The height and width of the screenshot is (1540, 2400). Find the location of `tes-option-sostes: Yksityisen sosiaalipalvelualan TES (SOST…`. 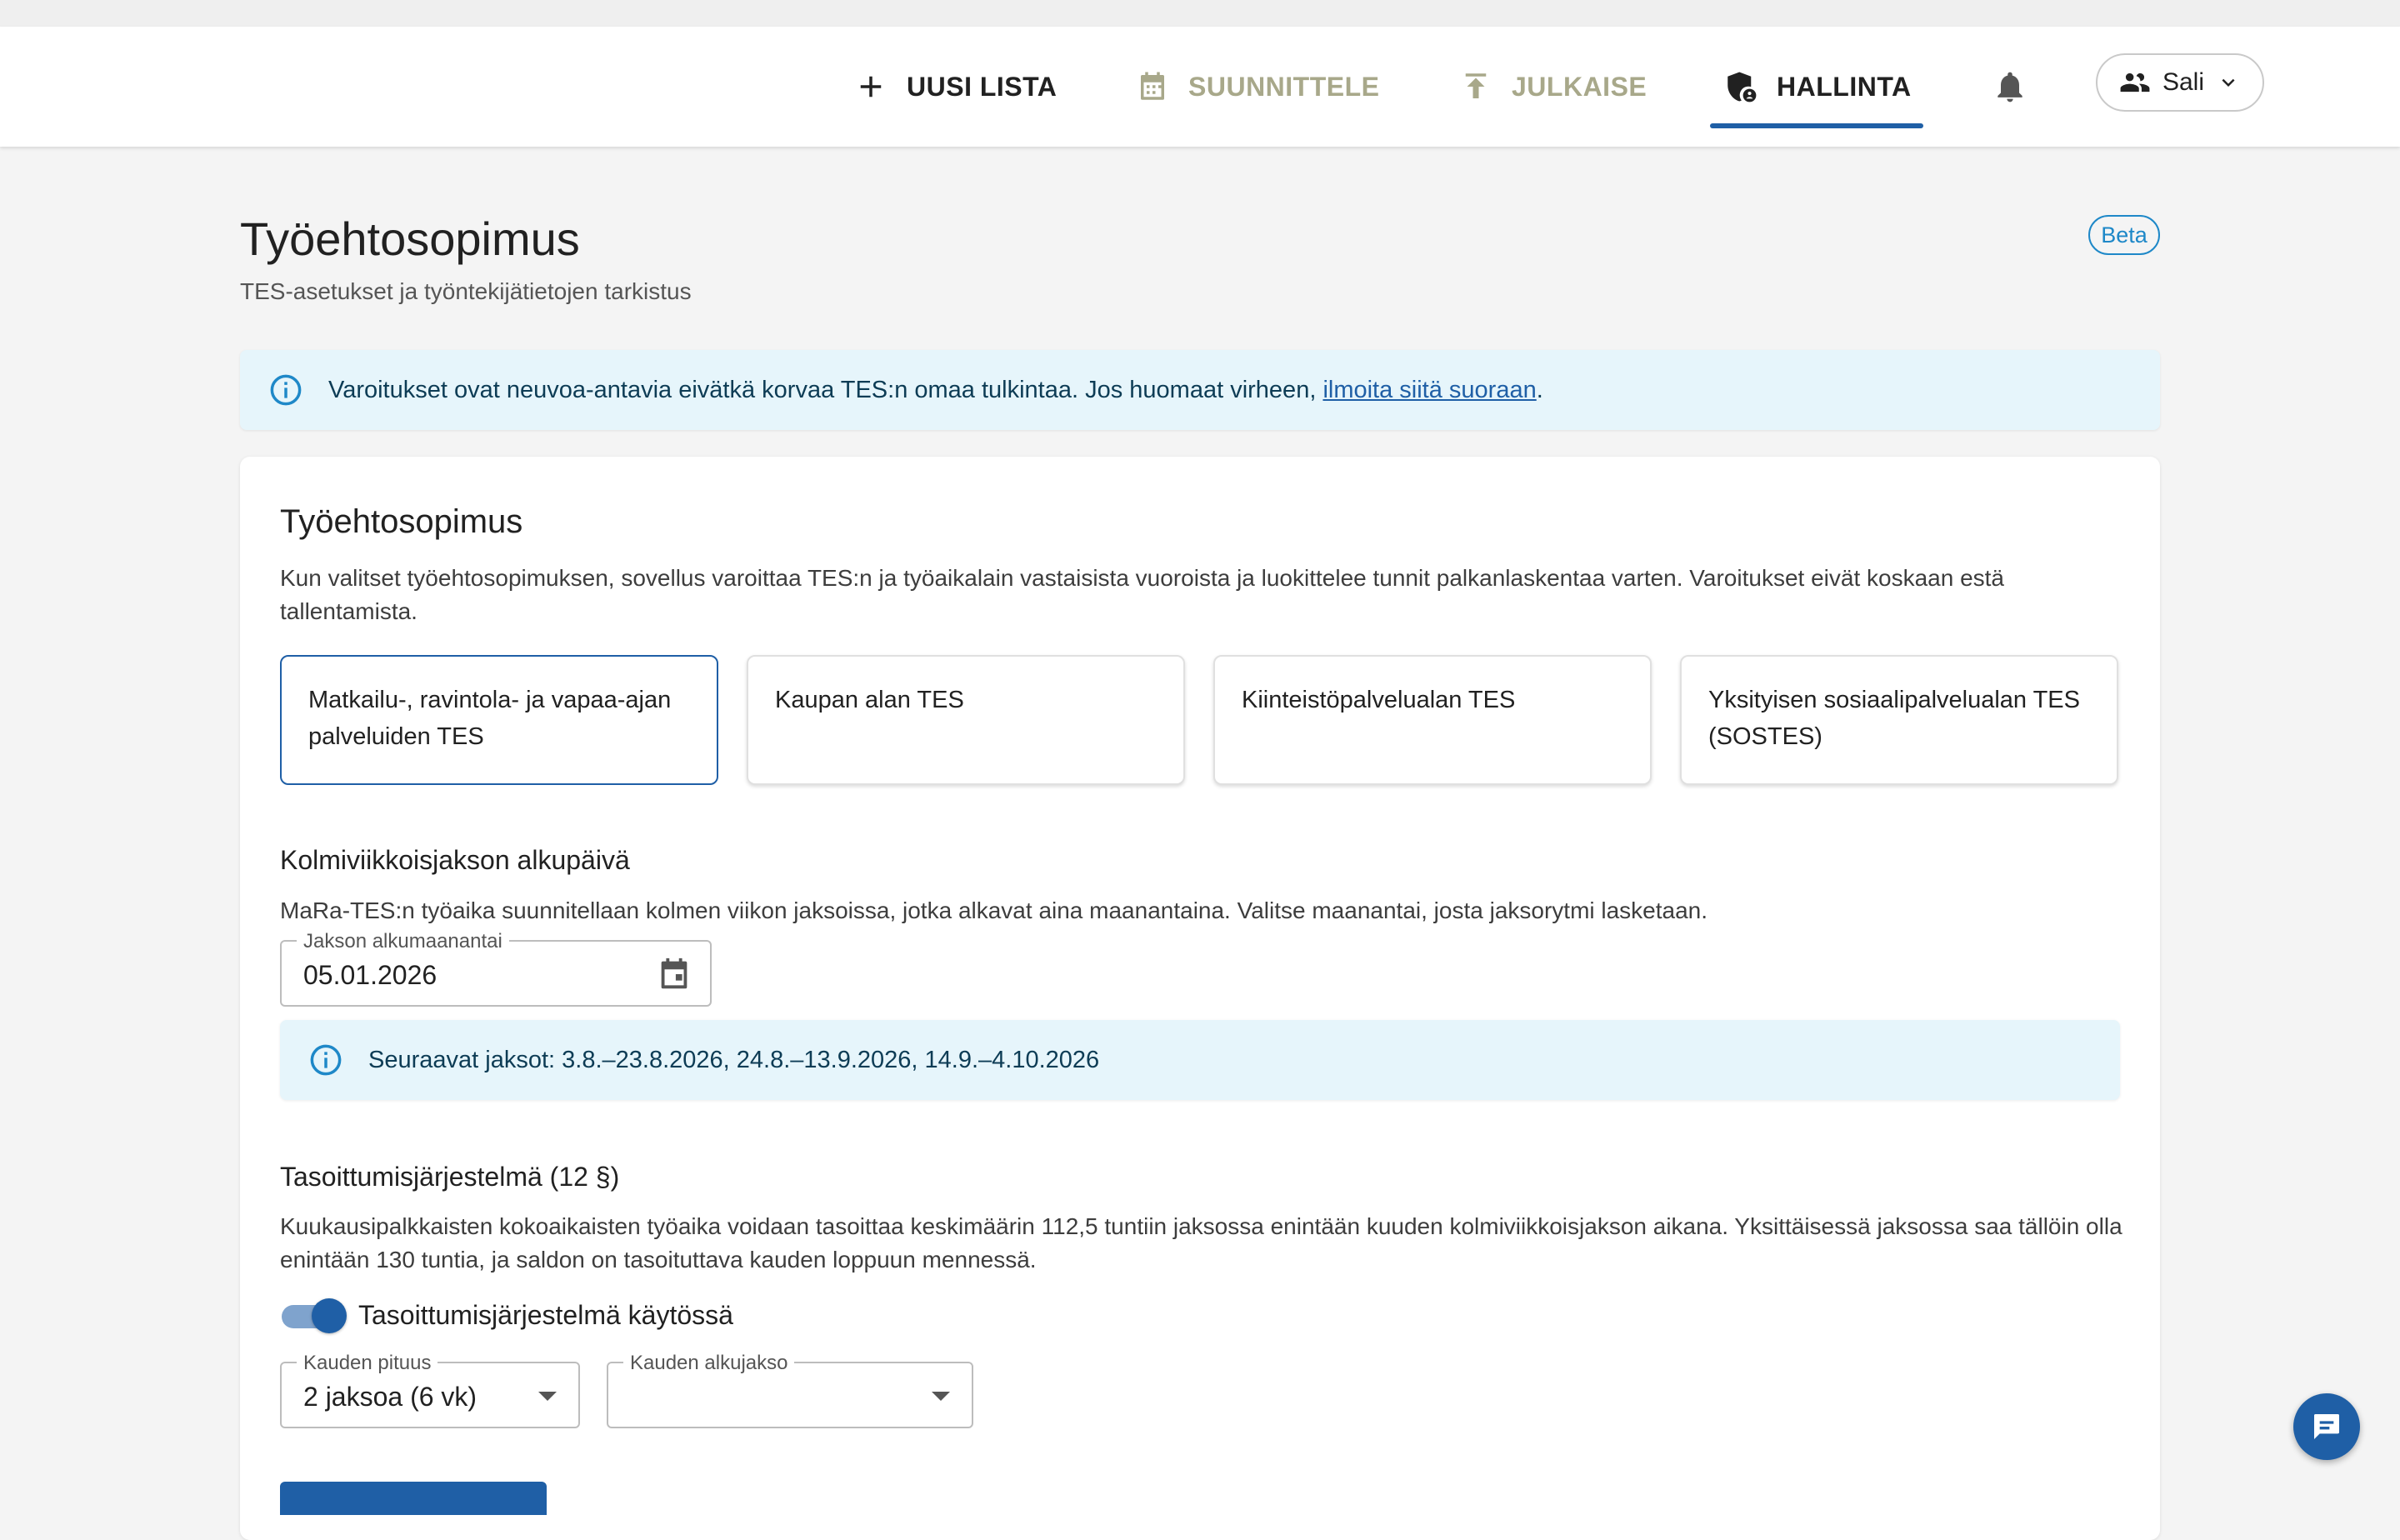

tes-option-sostes: Yksityisen sosiaalipalvelualan TES (SOST… is located at coordinates (1899, 720).